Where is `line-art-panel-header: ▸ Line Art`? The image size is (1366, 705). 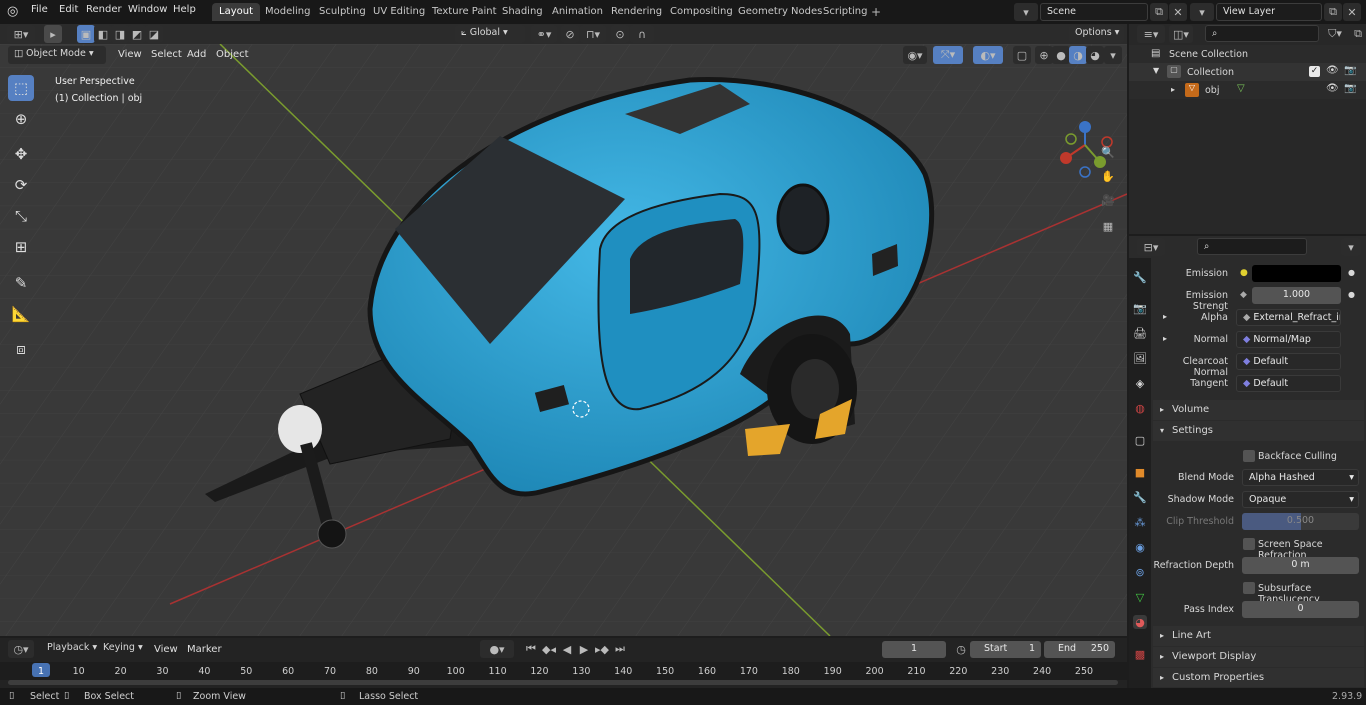 line-art-panel-header: ▸ Line Art is located at coordinates (1258, 636).